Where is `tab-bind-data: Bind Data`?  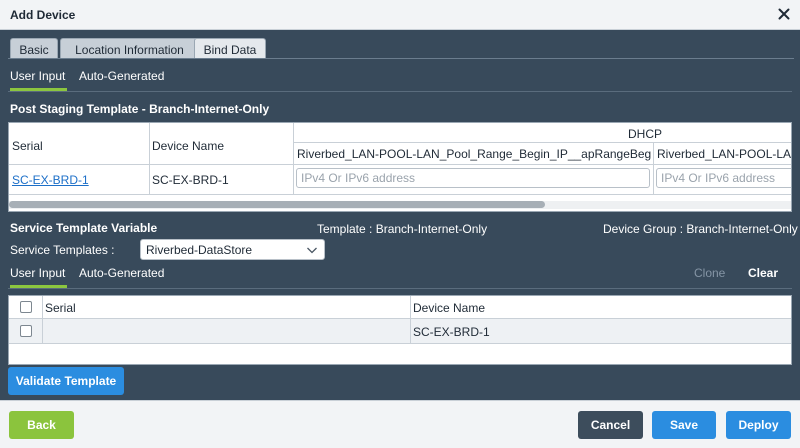
tab-bind-data: Bind Data is located at coordinates (230, 48).